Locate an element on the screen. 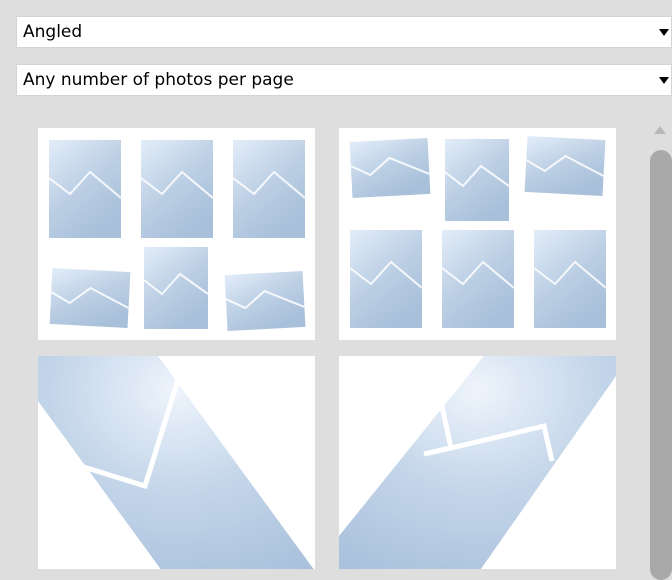 Image resolution: width=672 pixels, height=580 pixels. photos-per-page-value: Any number of photos per page is located at coordinates (158, 80).